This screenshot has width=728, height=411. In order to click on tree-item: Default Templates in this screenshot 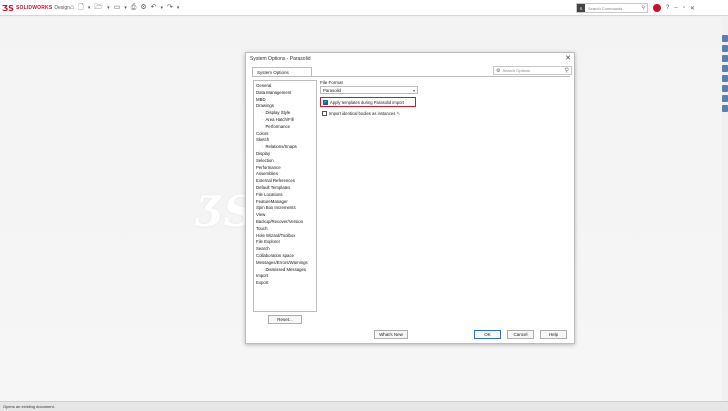, I will do `click(286, 188)`.